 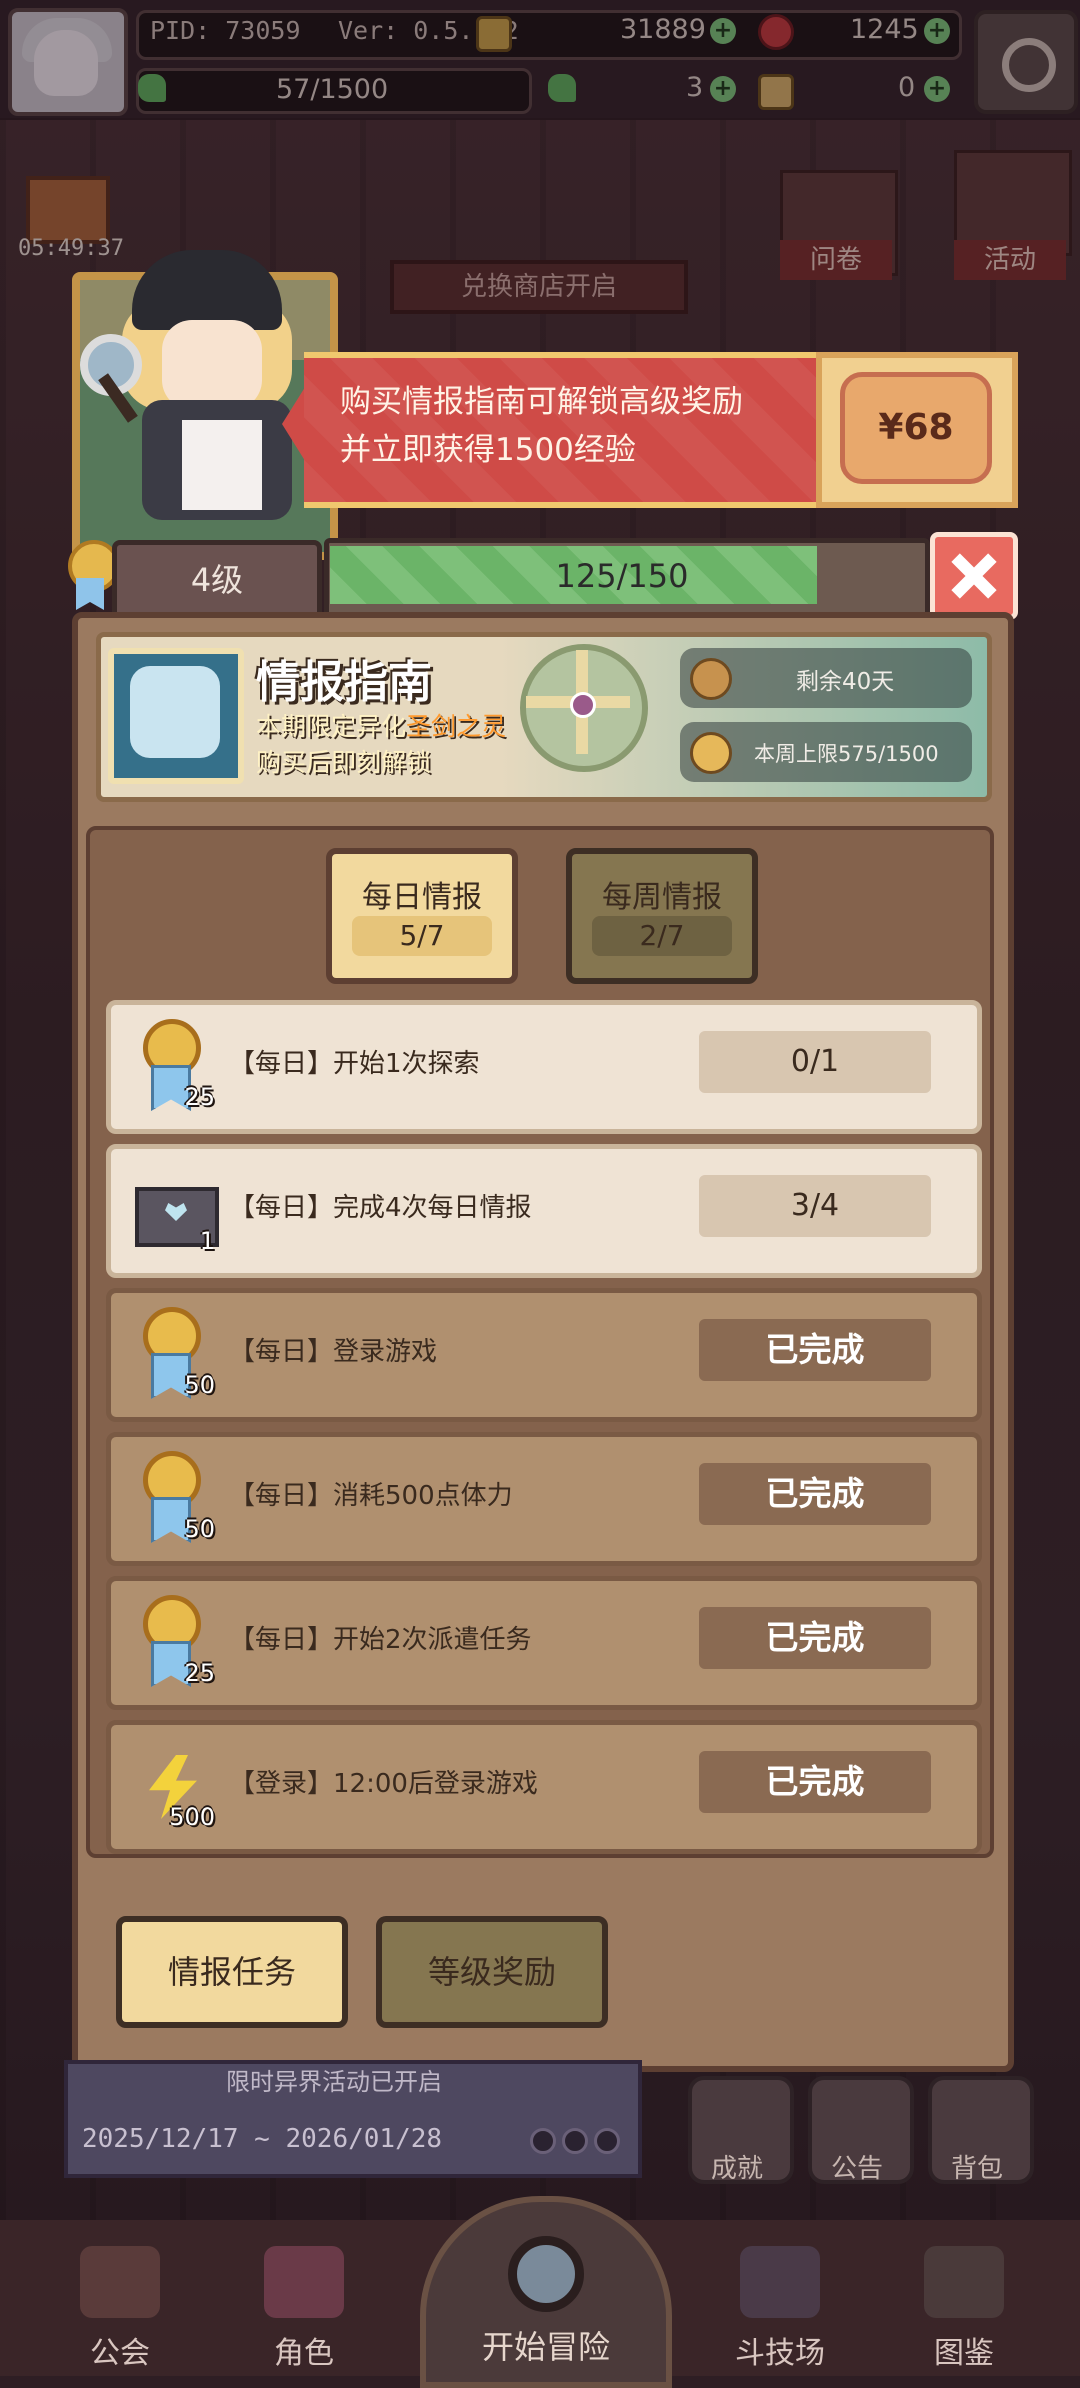 I want to click on task-row: 50 【每日】登录游戏 已完成, so click(x=544, y=1355).